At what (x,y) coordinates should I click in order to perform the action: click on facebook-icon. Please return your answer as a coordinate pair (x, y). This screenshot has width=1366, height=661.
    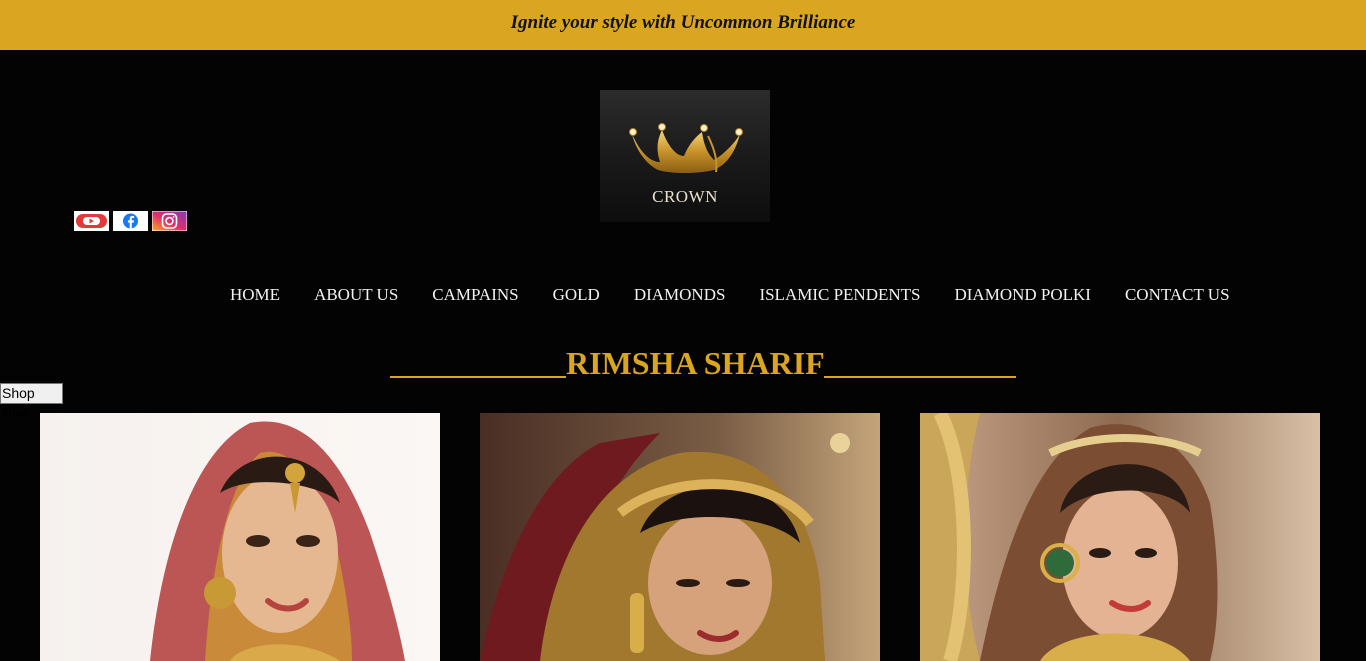
    Looking at the image, I should click on (130, 221).